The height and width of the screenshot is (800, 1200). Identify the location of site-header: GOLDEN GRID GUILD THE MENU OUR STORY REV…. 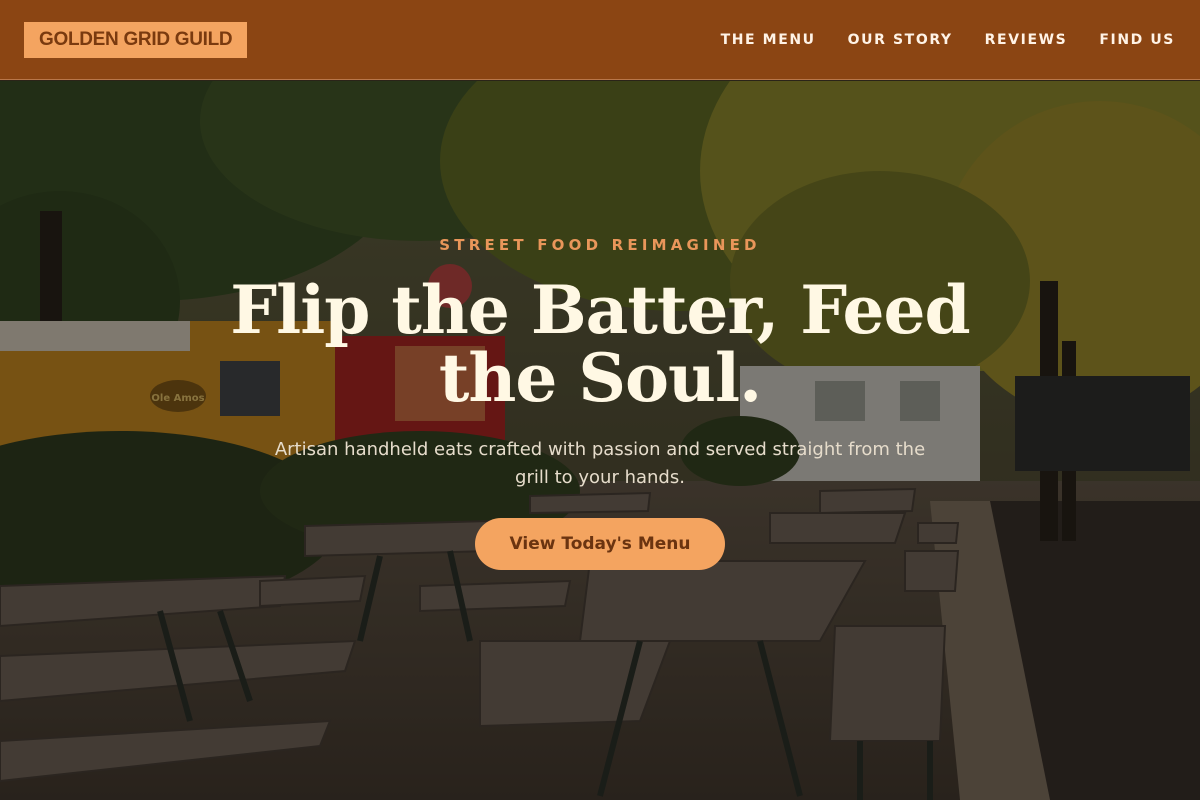
(600, 40).